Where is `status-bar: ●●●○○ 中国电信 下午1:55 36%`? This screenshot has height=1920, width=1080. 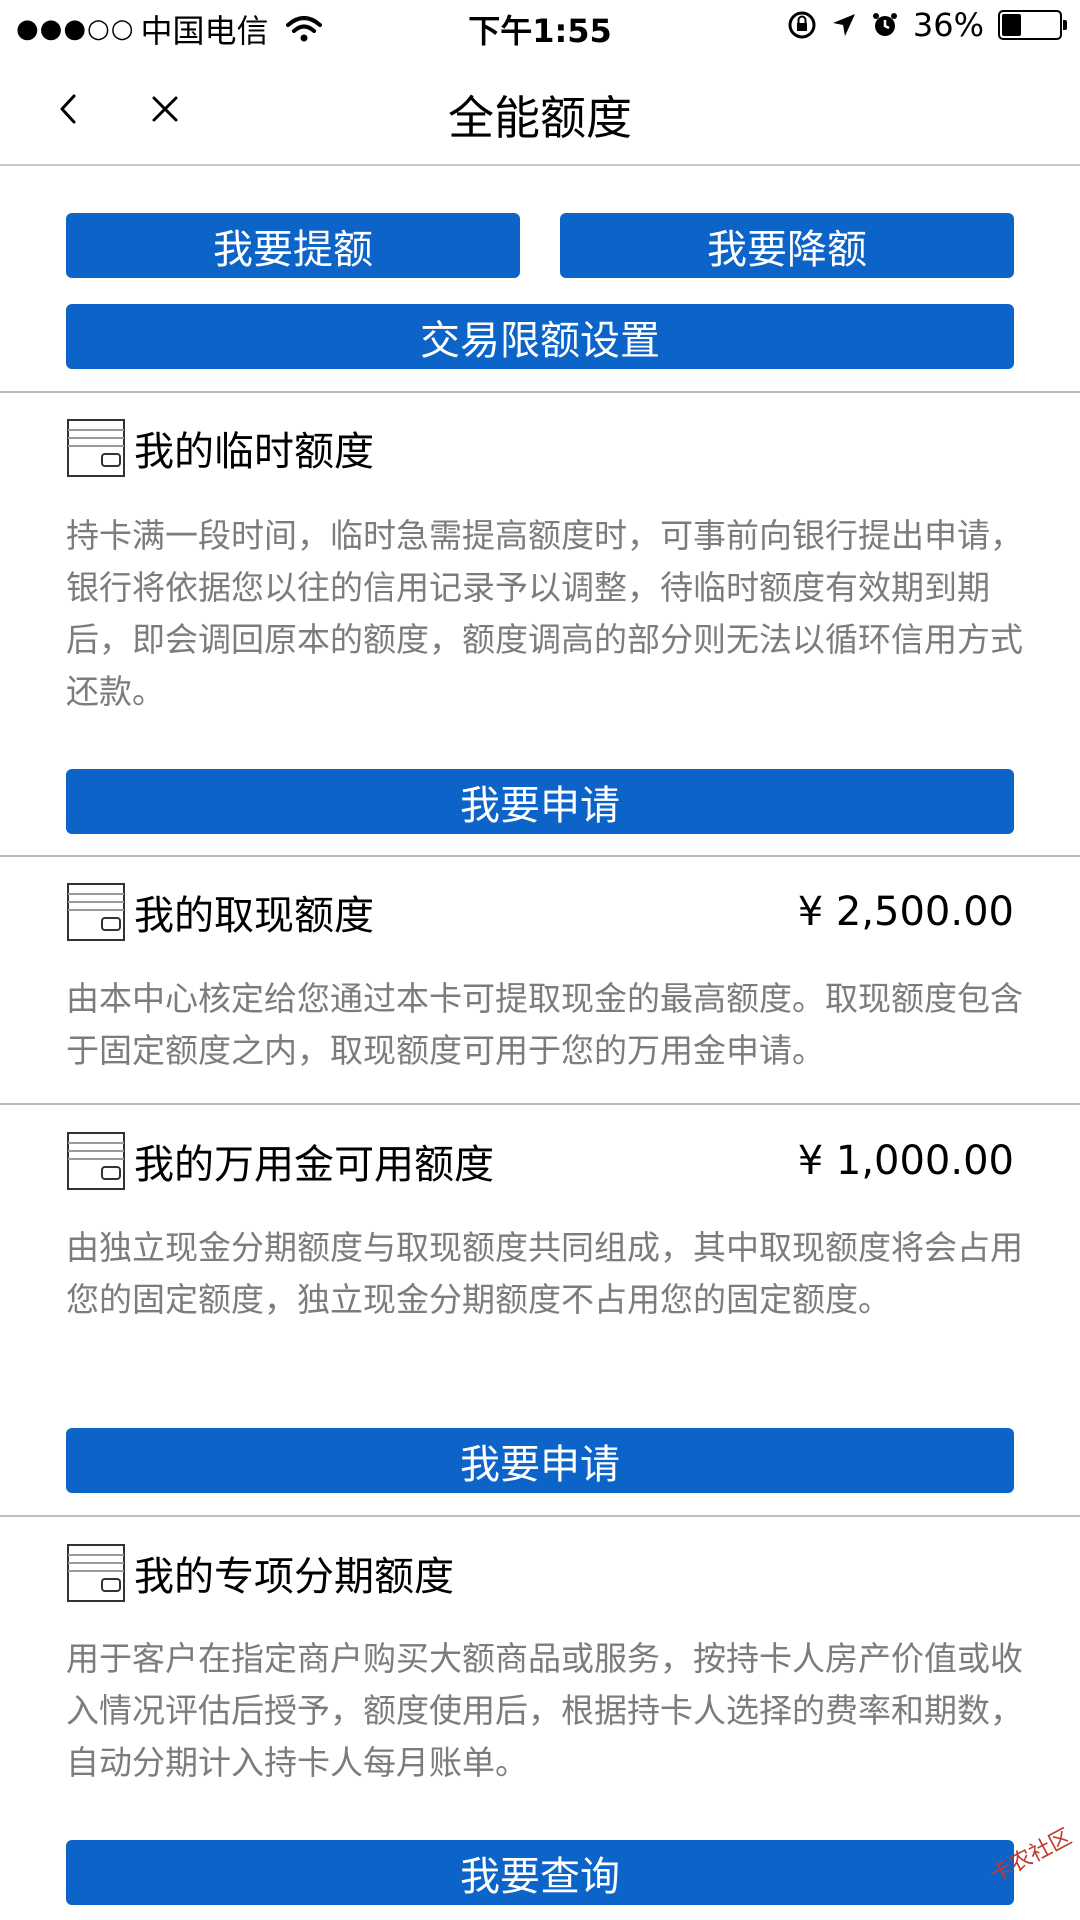 status-bar: ●●●○○ 中国电信 下午1:55 36% is located at coordinates (540, 27).